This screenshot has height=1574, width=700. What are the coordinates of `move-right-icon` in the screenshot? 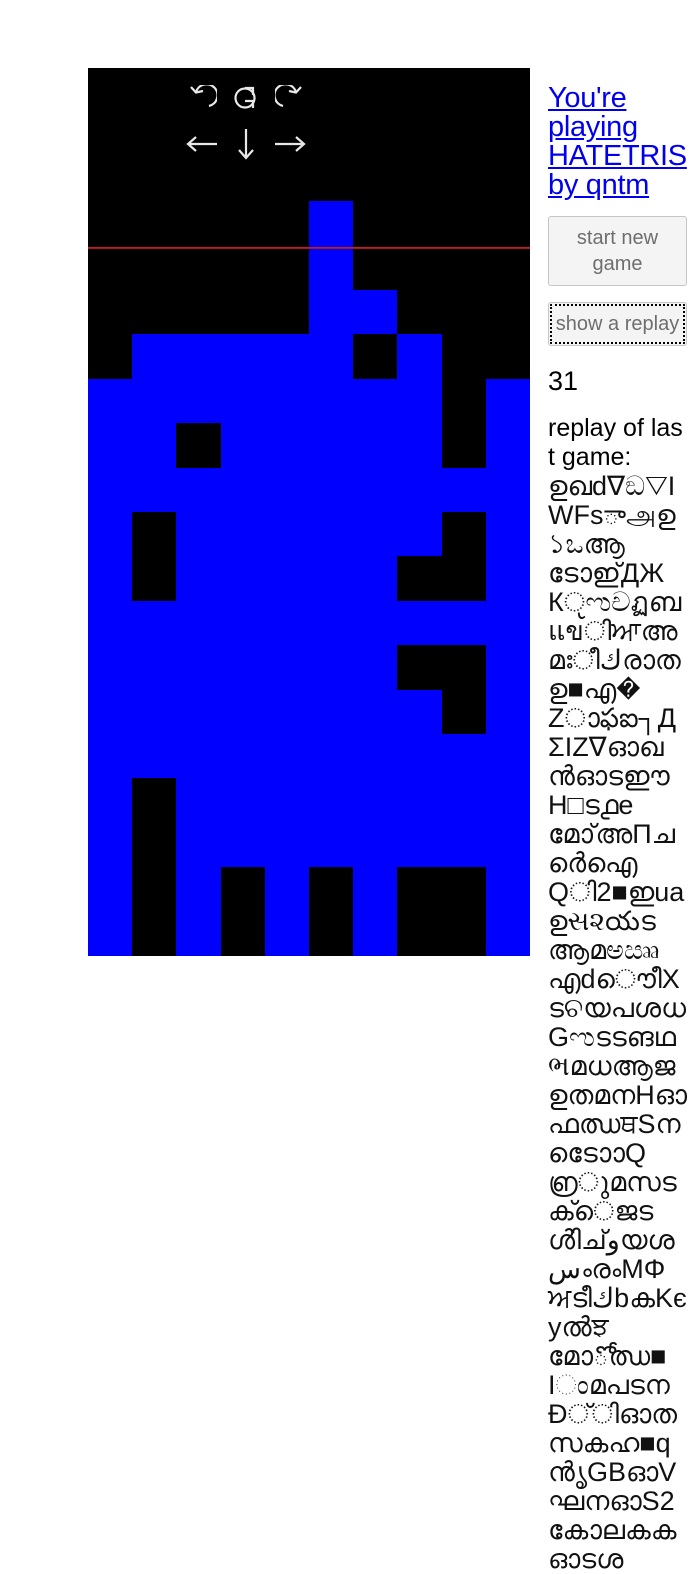 It's located at (290, 144).